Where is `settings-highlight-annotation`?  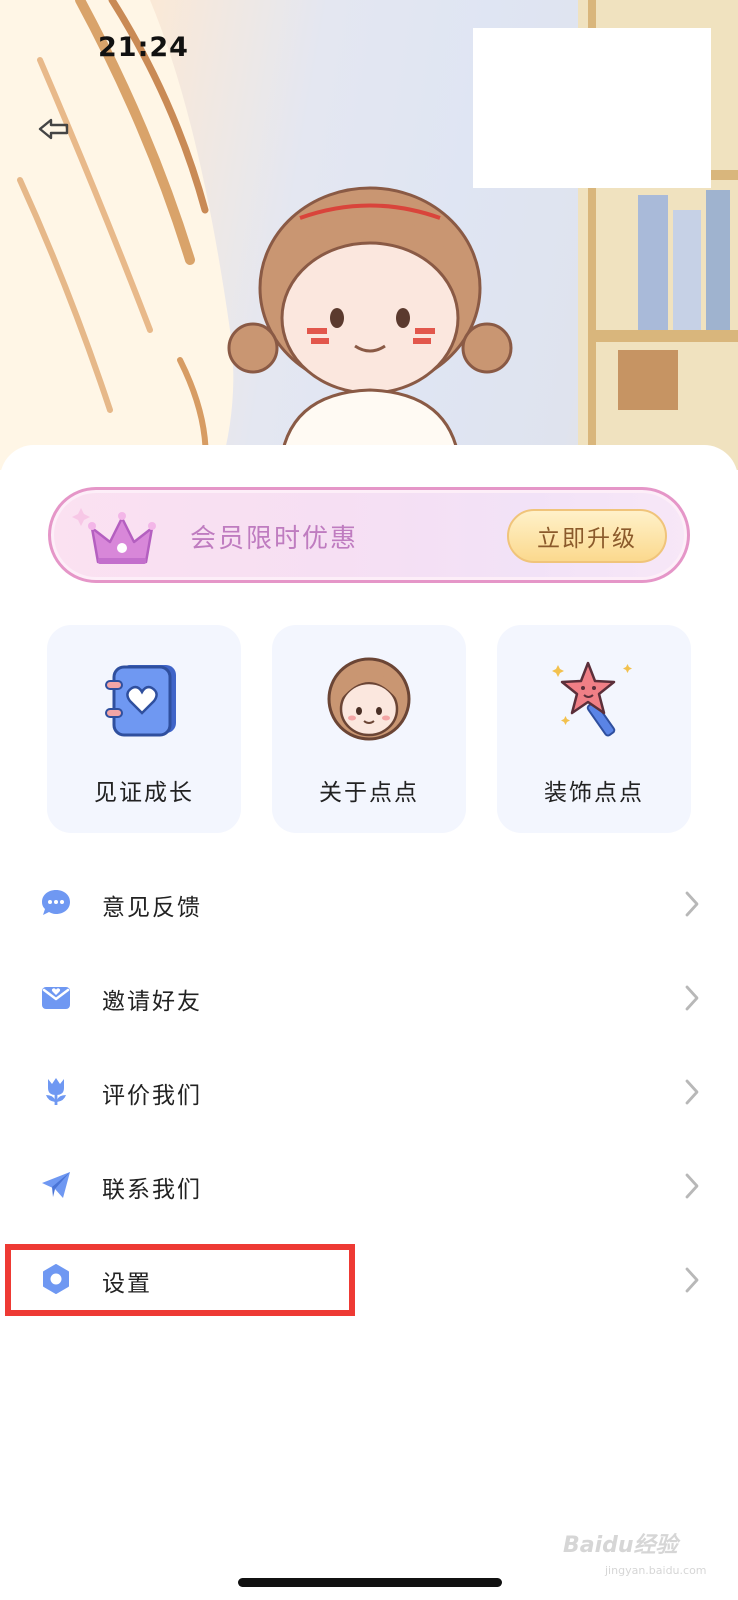 settings-highlight-annotation is located at coordinates (180, 1280).